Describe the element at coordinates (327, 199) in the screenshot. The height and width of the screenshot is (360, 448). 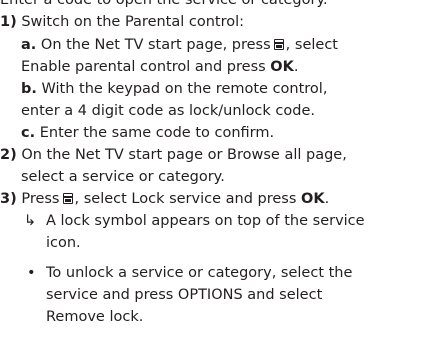
I see `step-3-period: .` at that location.